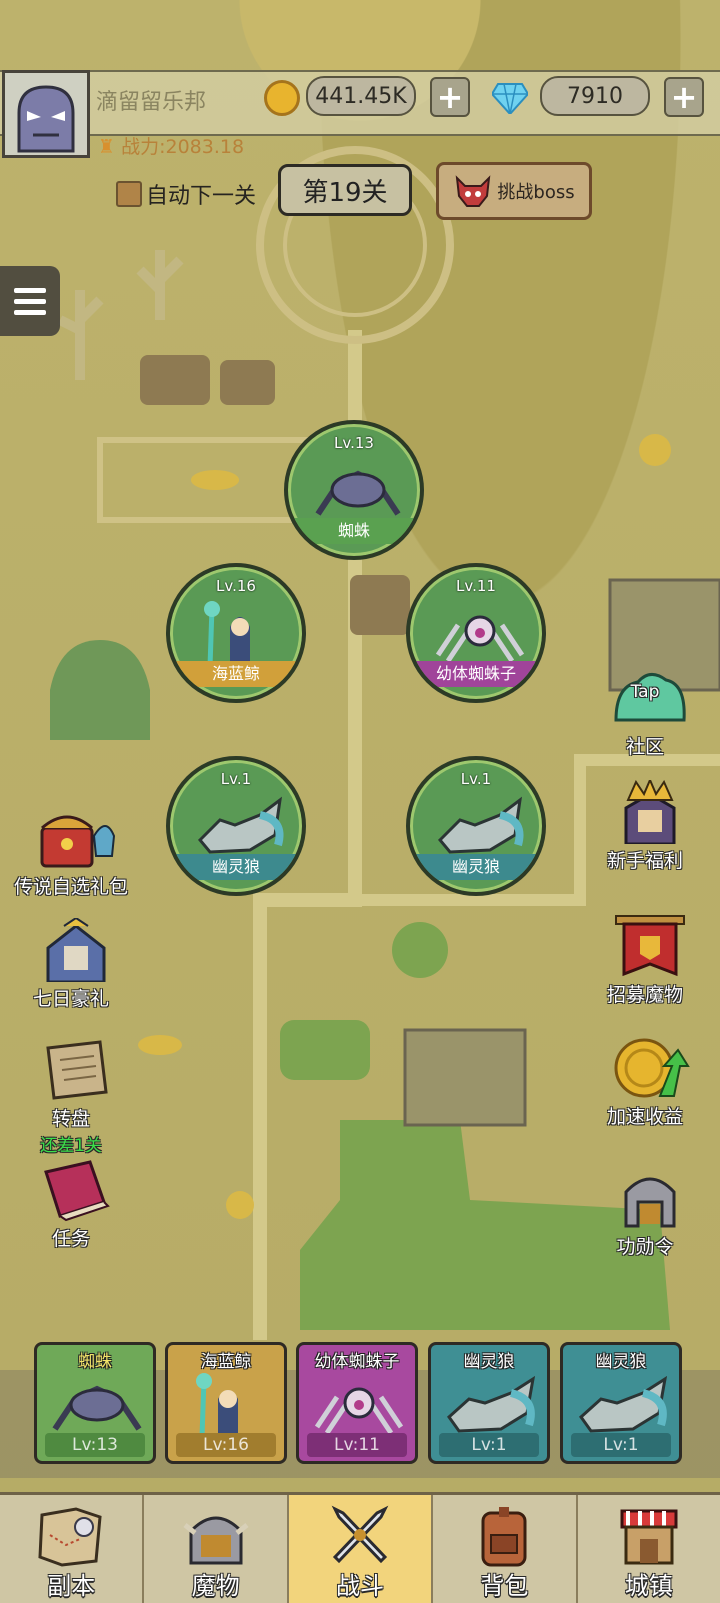 This screenshot has width=720, height=1603. What do you see at coordinates (76, 838) in the screenshot?
I see `treasure-chest-icon` at bounding box center [76, 838].